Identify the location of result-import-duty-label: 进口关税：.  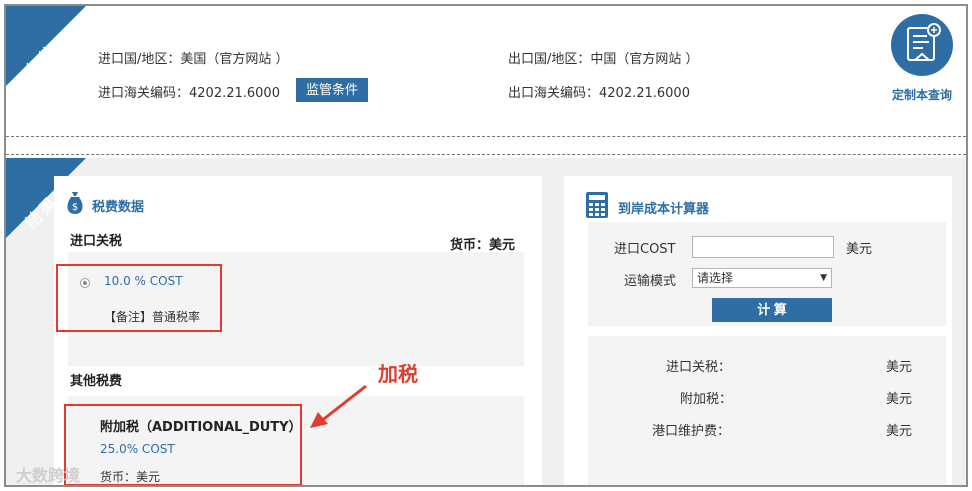
(699, 367).